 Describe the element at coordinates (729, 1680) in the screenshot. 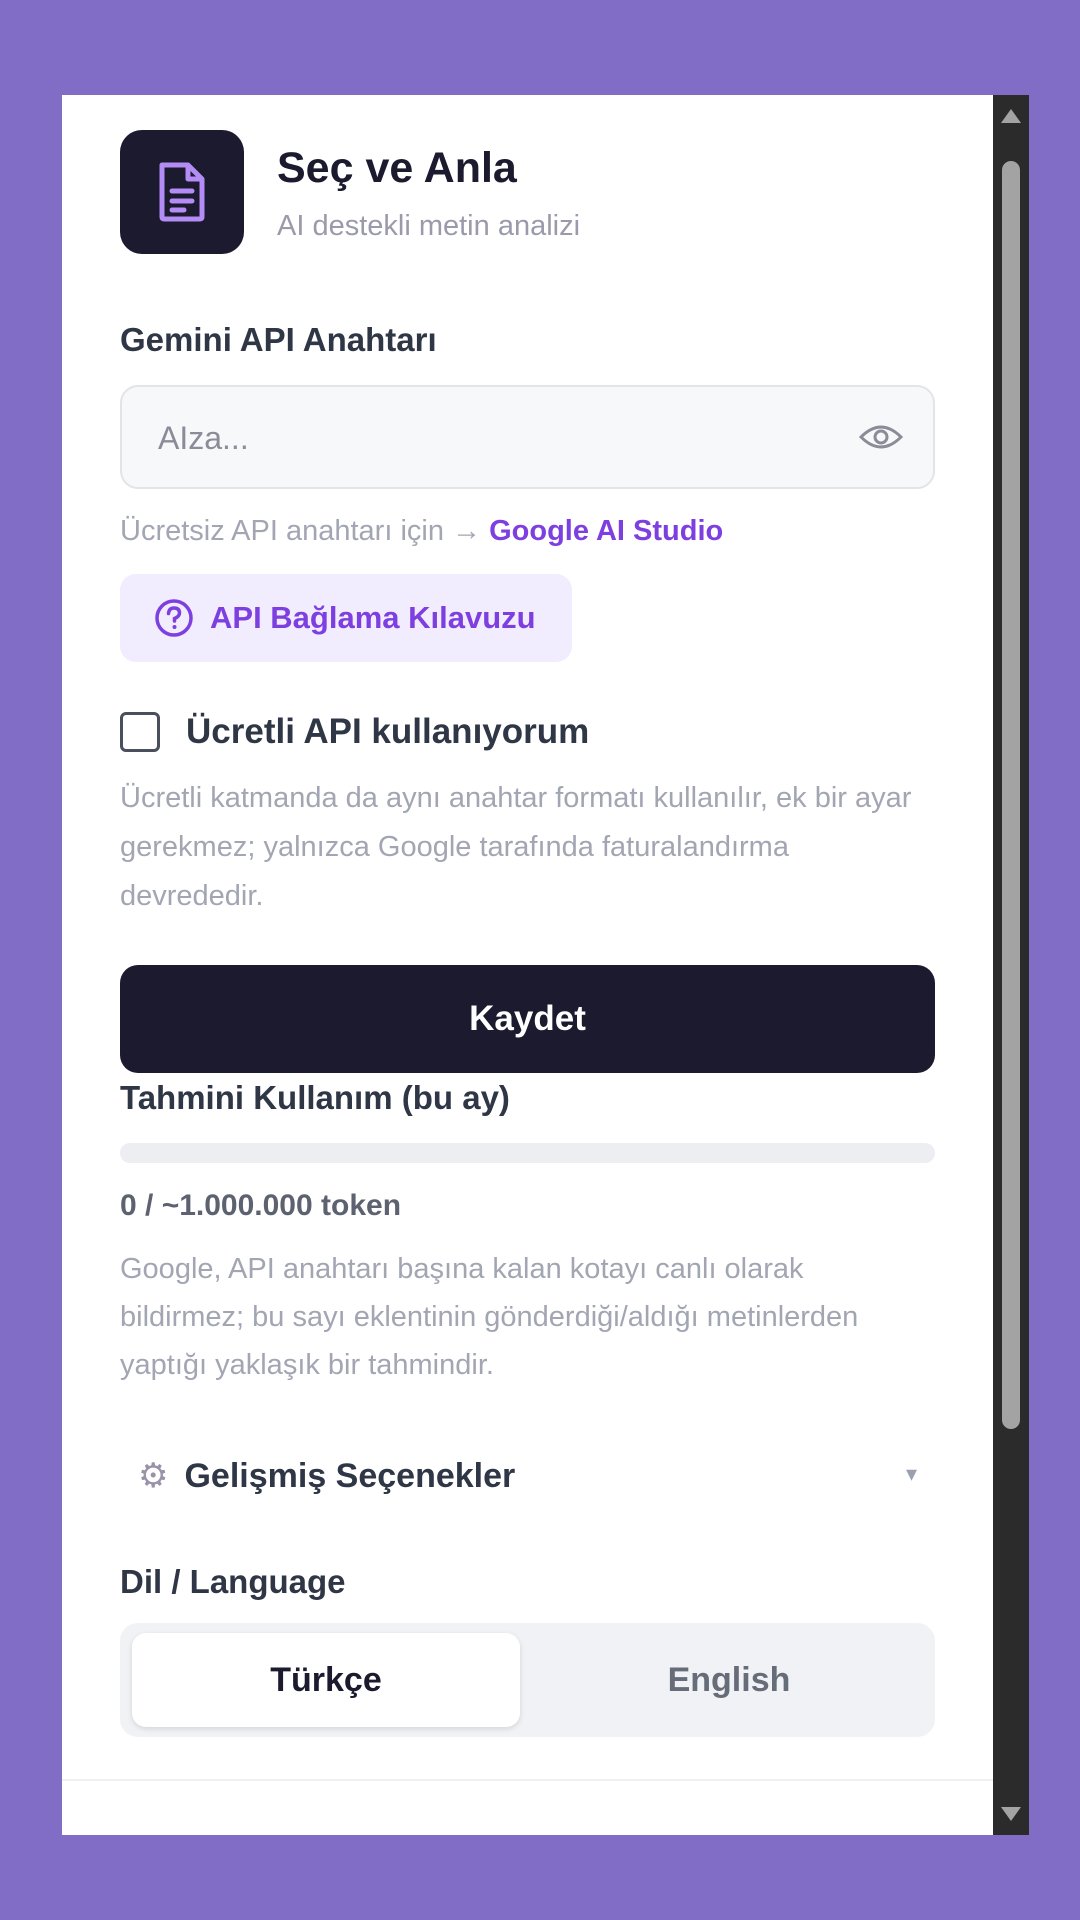

I see `language-option-english: English` at that location.